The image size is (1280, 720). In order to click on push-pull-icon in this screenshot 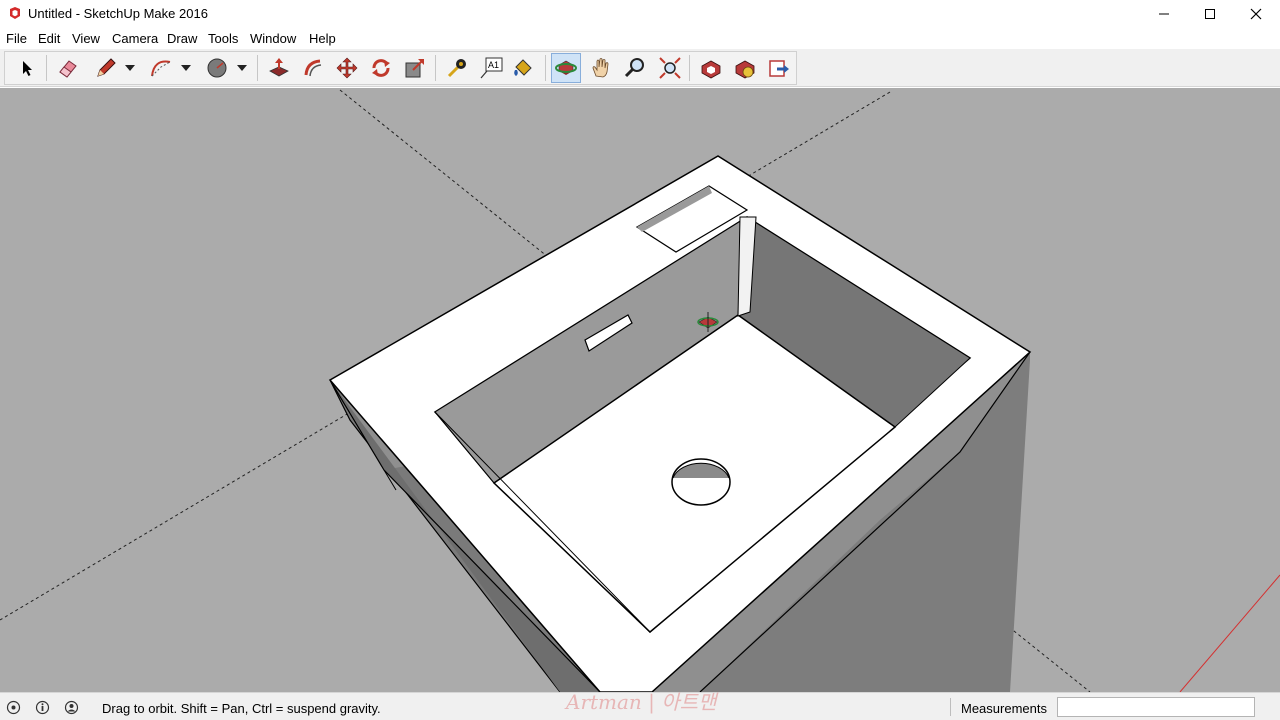, I will do `click(279, 67)`.